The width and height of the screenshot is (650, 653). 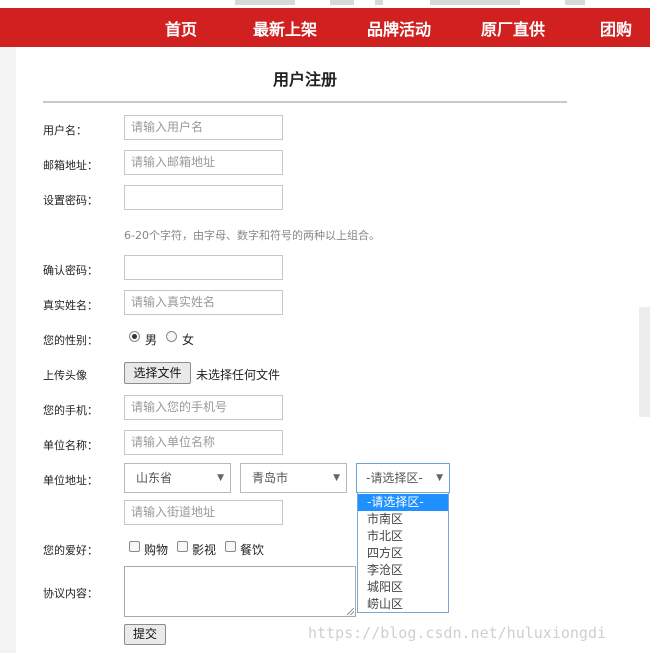 I want to click on gender-female-radio, so click(x=171, y=336).